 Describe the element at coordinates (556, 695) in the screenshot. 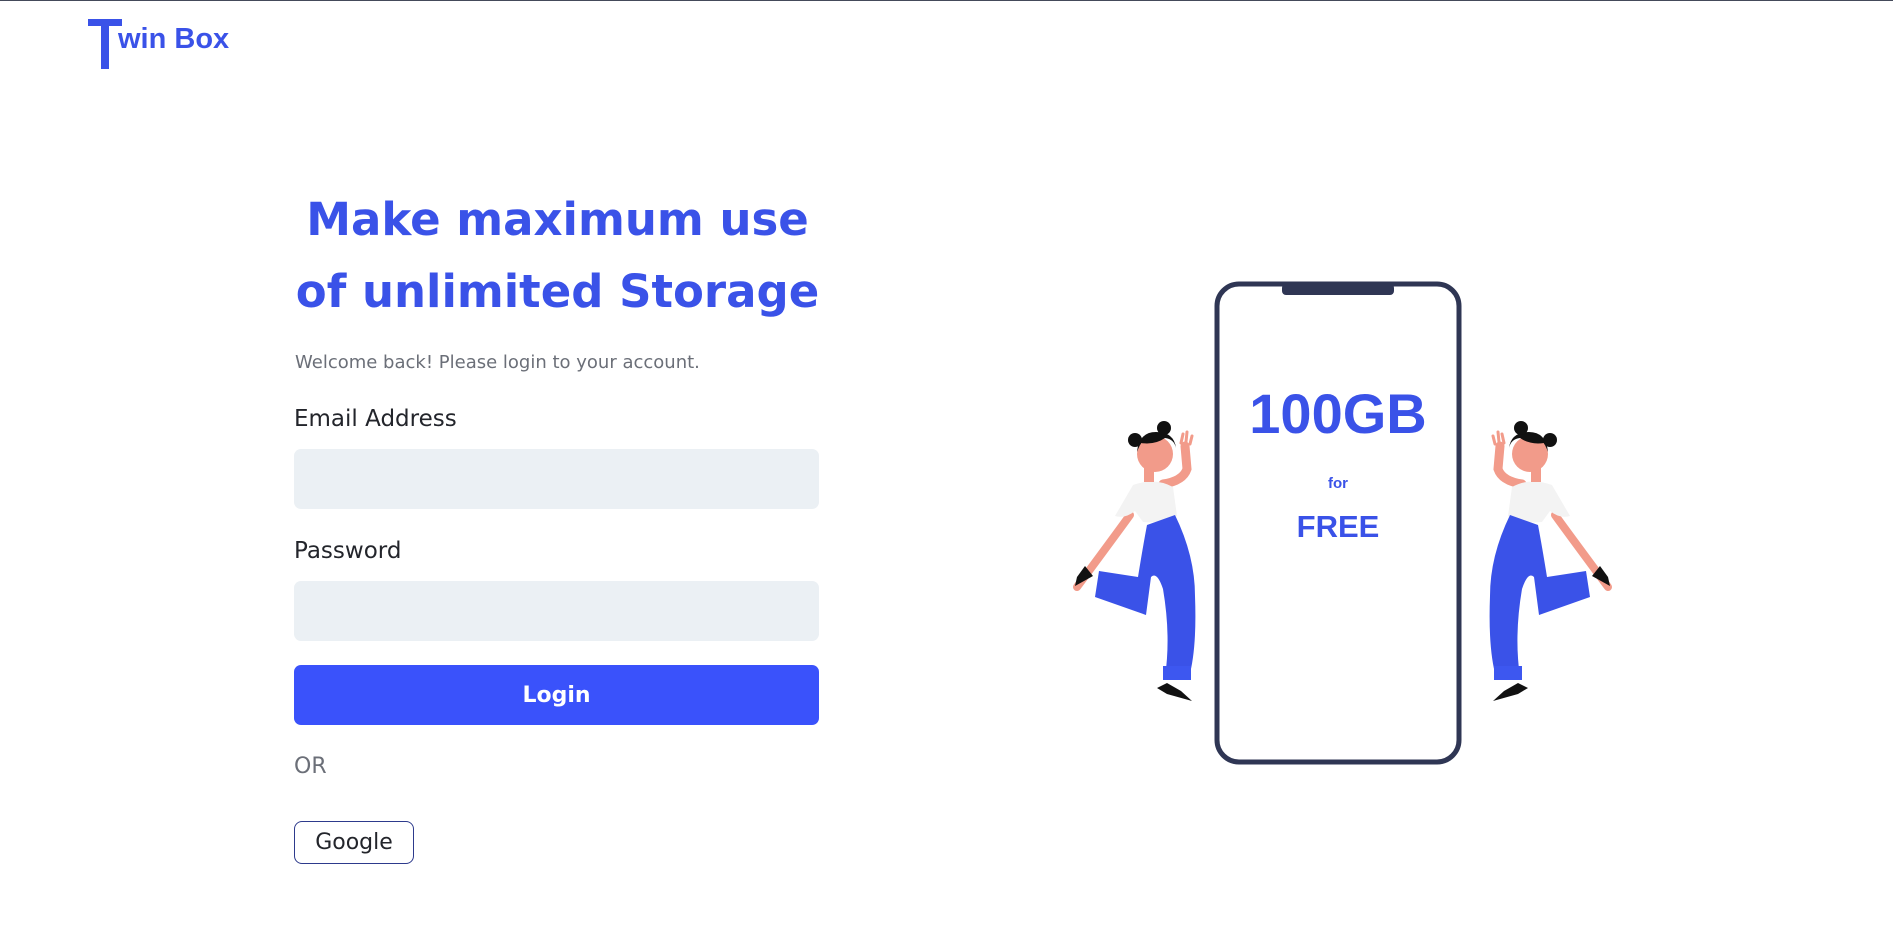

I see `login-button: Login` at that location.